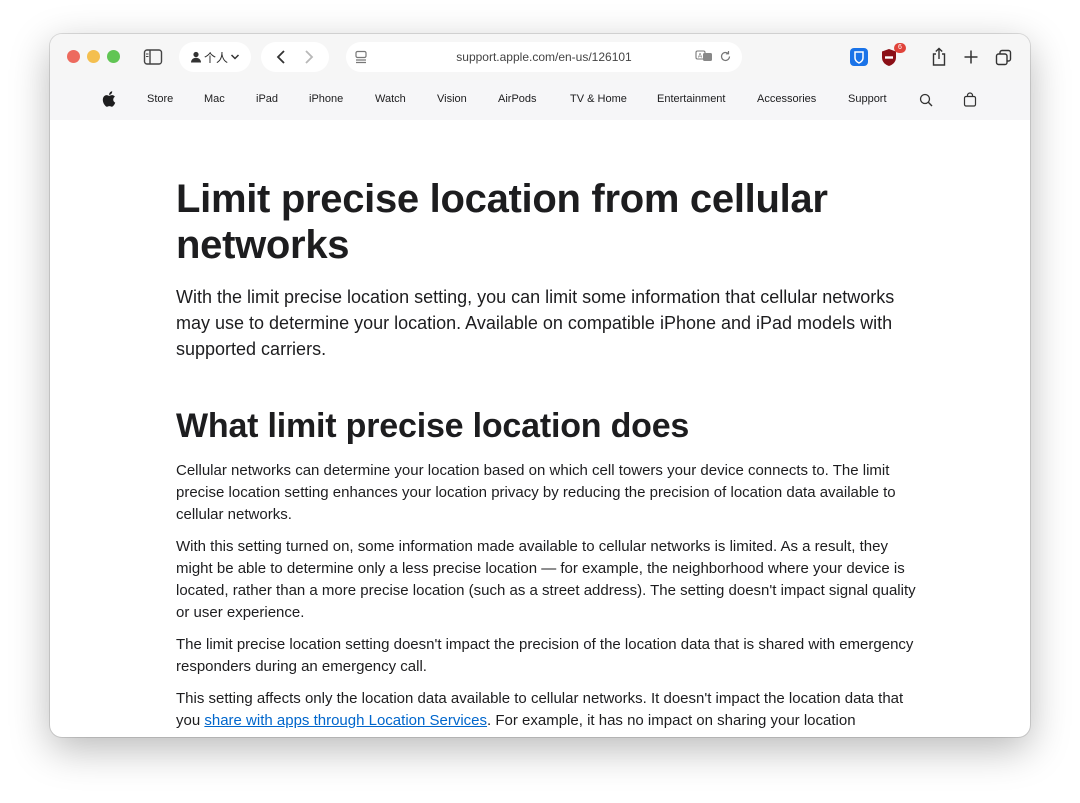 The image size is (1080, 803). Describe the element at coordinates (267, 99) in the screenshot. I see `nav-item-ipad: iPad` at that location.